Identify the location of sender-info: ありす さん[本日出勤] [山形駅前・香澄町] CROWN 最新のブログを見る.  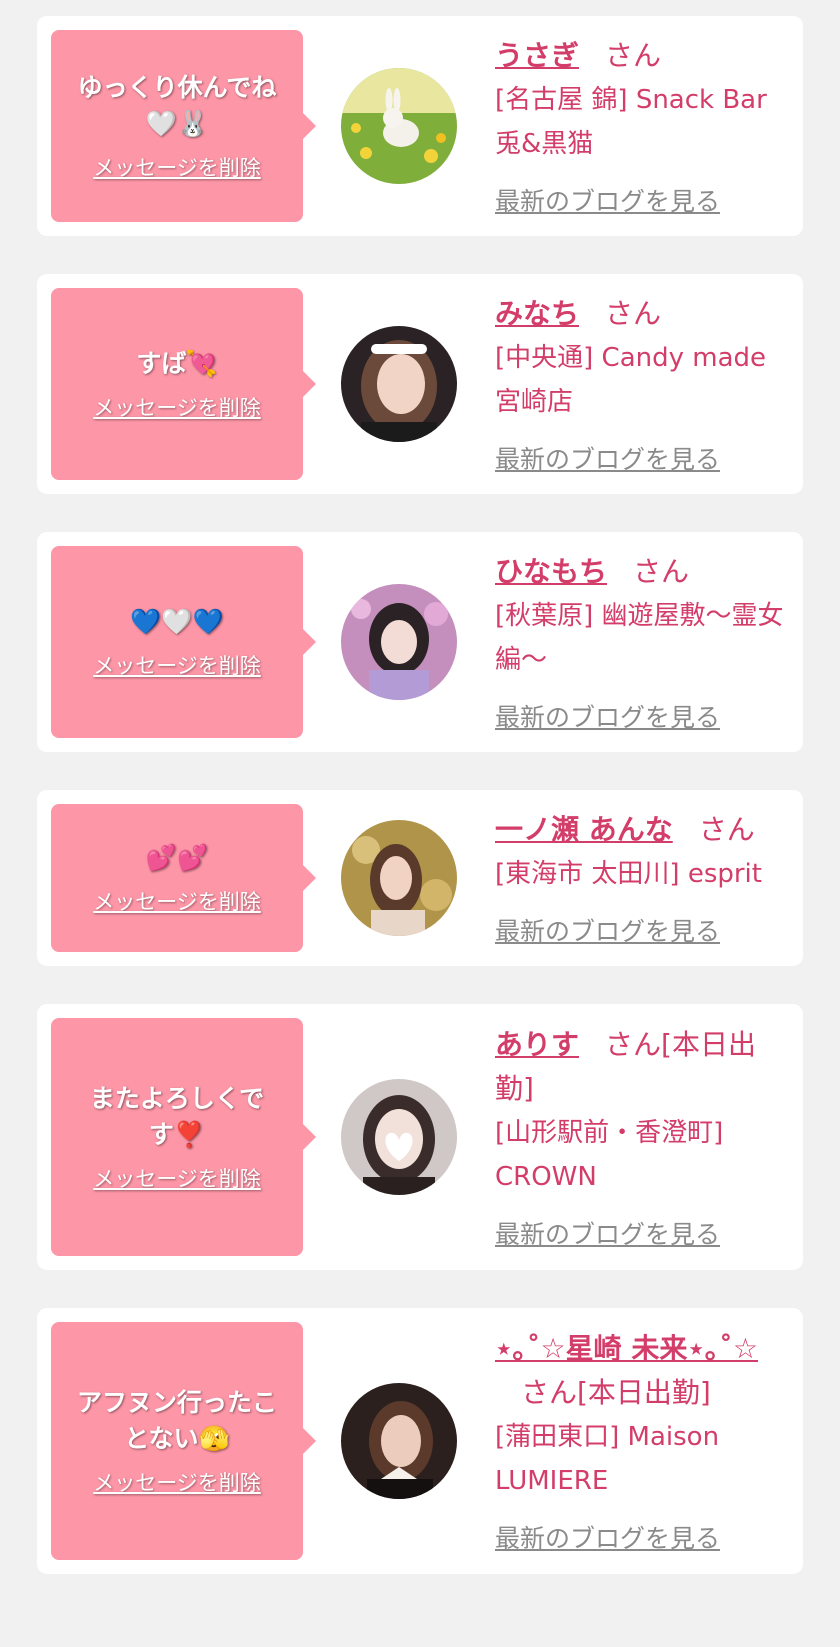
(640, 1137).